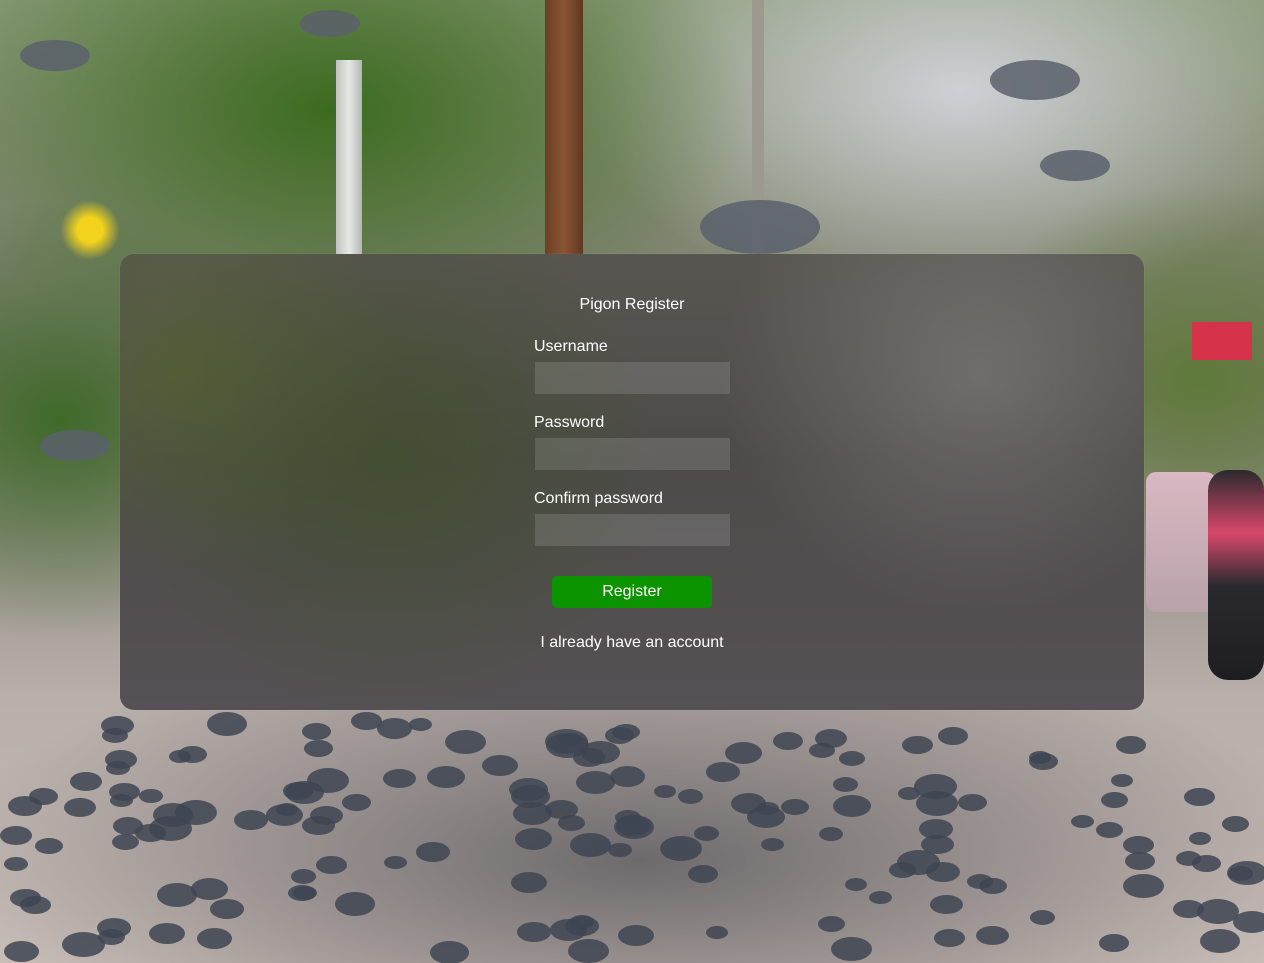  Describe the element at coordinates (598, 498) in the screenshot. I see `confirm-password-label: Confirm password` at that location.